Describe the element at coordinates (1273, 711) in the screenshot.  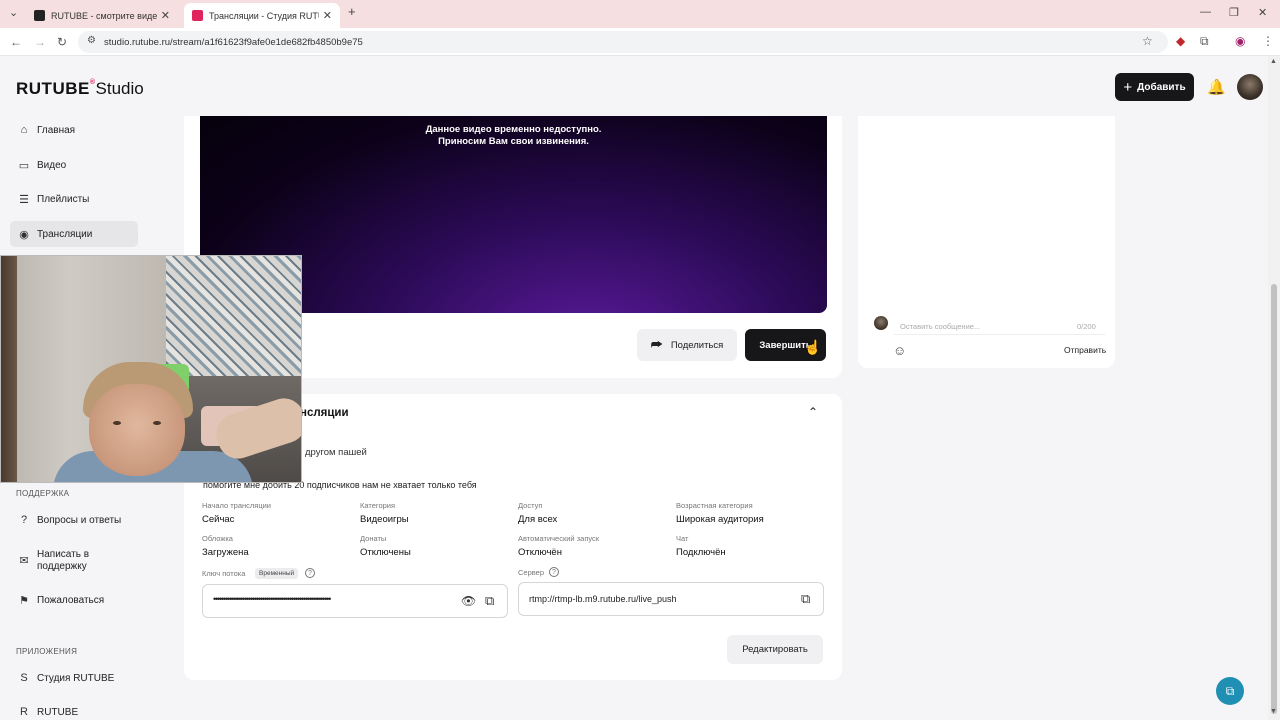
I see `scroll-down-icon: ▼` at that location.